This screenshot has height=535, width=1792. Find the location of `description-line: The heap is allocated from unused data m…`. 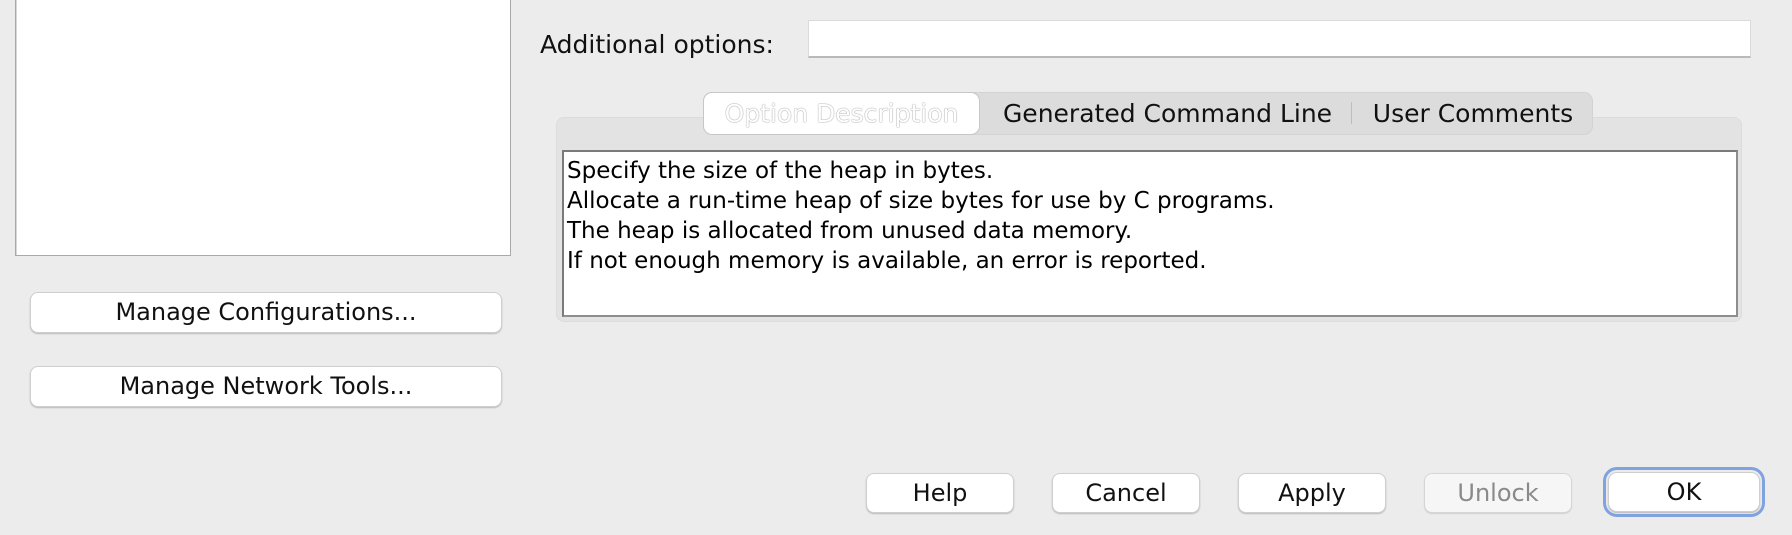

description-line: The heap is allocated from unused data m… is located at coordinates (850, 231).